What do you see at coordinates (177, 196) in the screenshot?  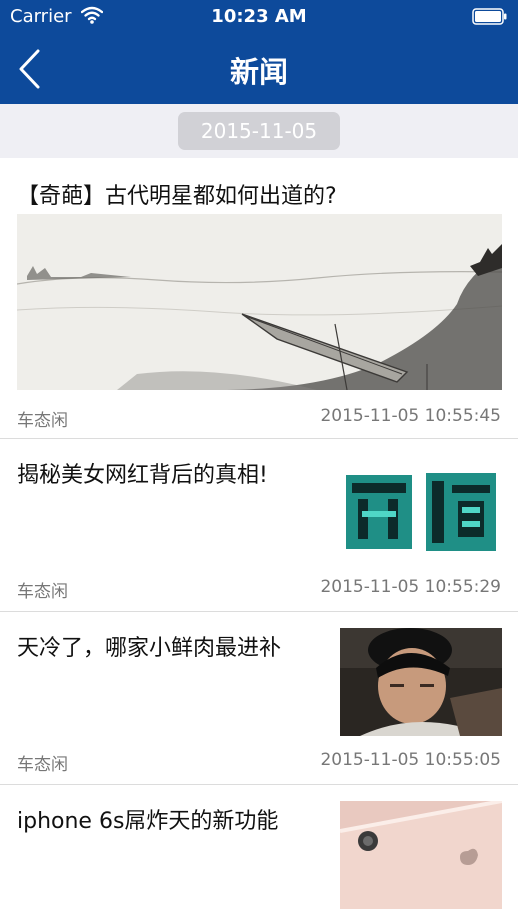 I see `news-title: 【奇葩】古代明星都如何出道的?` at bounding box center [177, 196].